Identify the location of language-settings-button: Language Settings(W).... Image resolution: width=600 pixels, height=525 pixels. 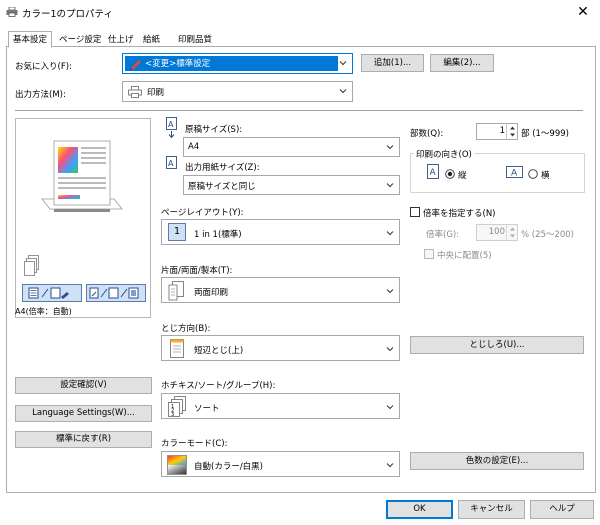
(83, 413).